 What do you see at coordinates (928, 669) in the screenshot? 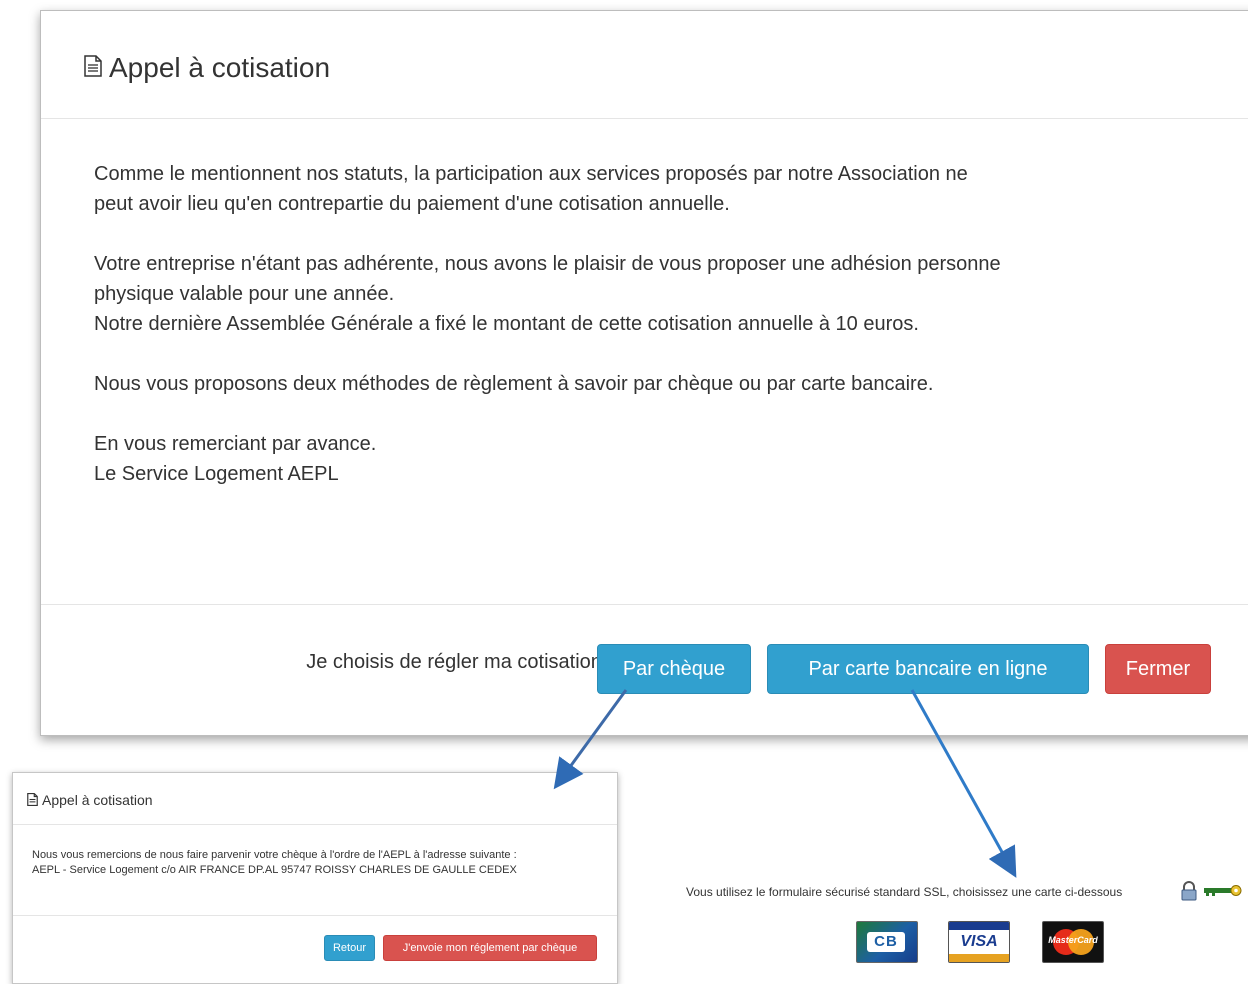
I see `pay-by-card-button: Par carte bancaire en ligne` at bounding box center [928, 669].